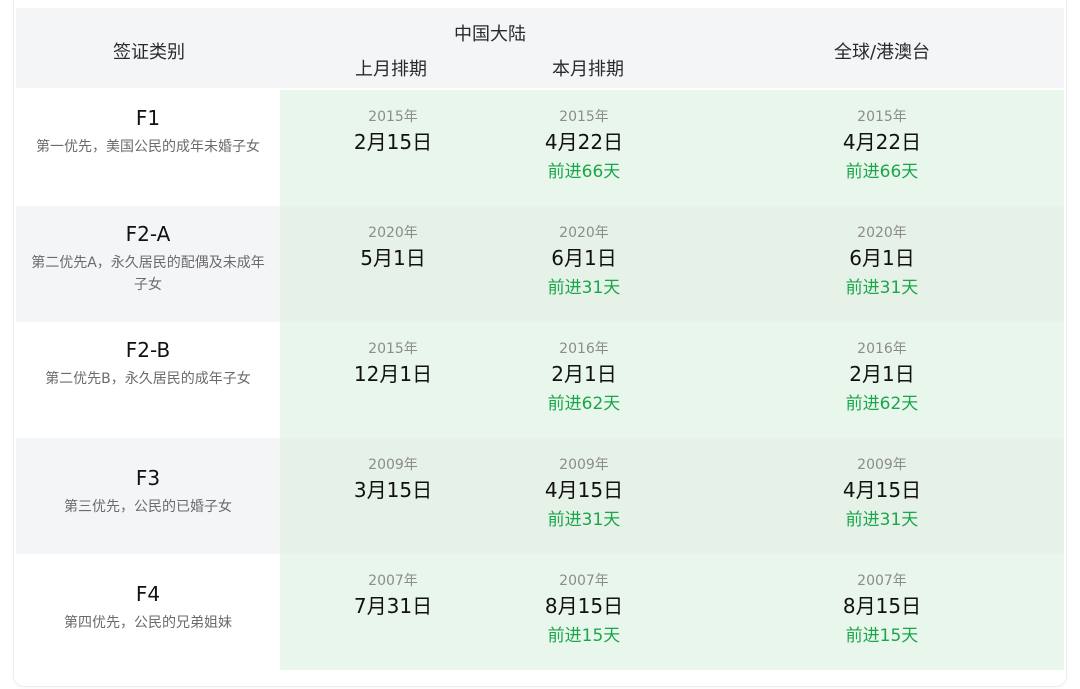 The image size is (1080, 689). What do you see at coordinates (149, 52) in the screenshot?
I see `header-category: 签证类别` at bounding box center [149, 52].